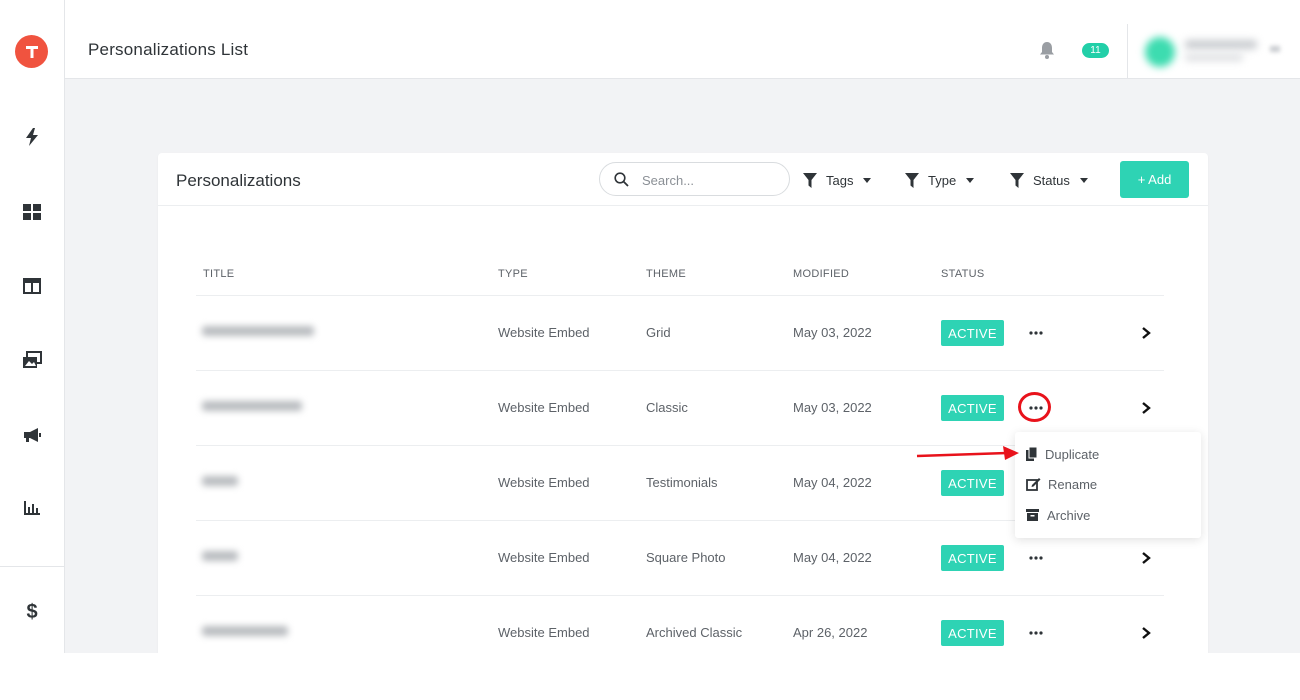 The height and width of the screenshot is (700, 1300). What do you see at coordinates (967, 453) in the screenshot?
I see `annotation-arrow-icon` at bounding box center [967, 453].